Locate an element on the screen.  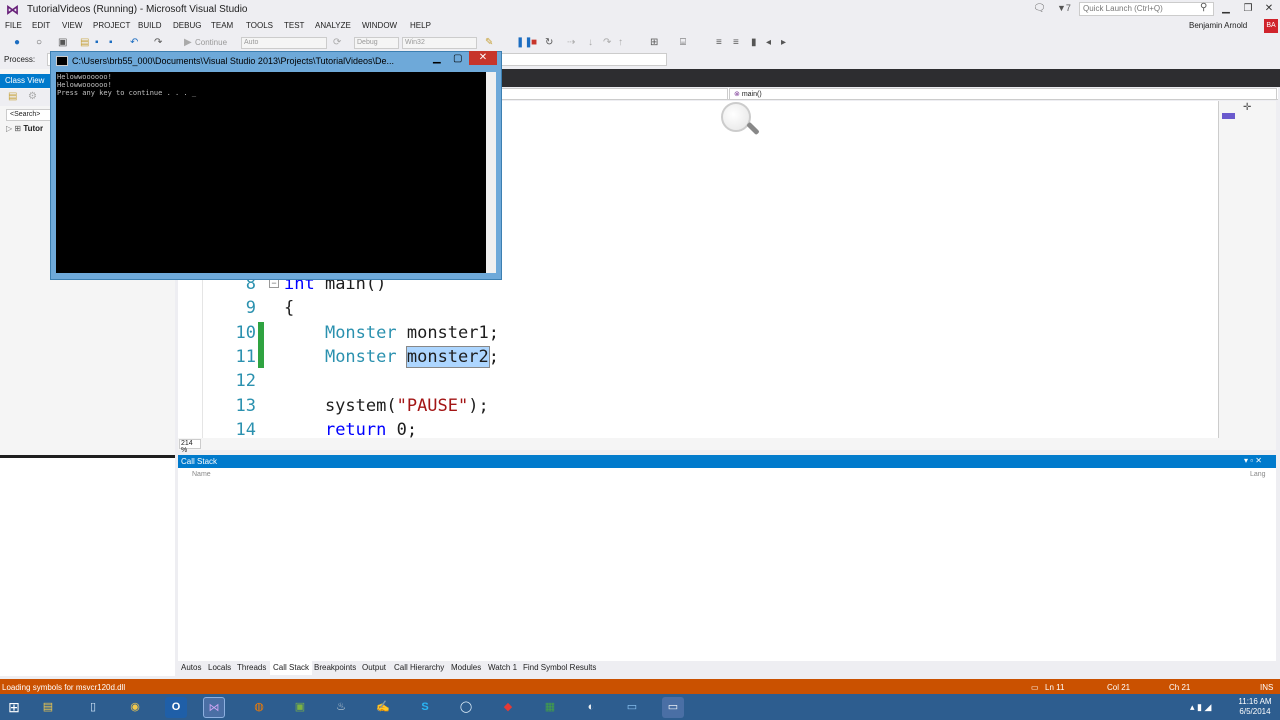
chrome-icon: ◉ is located at coordinates (135, 707).